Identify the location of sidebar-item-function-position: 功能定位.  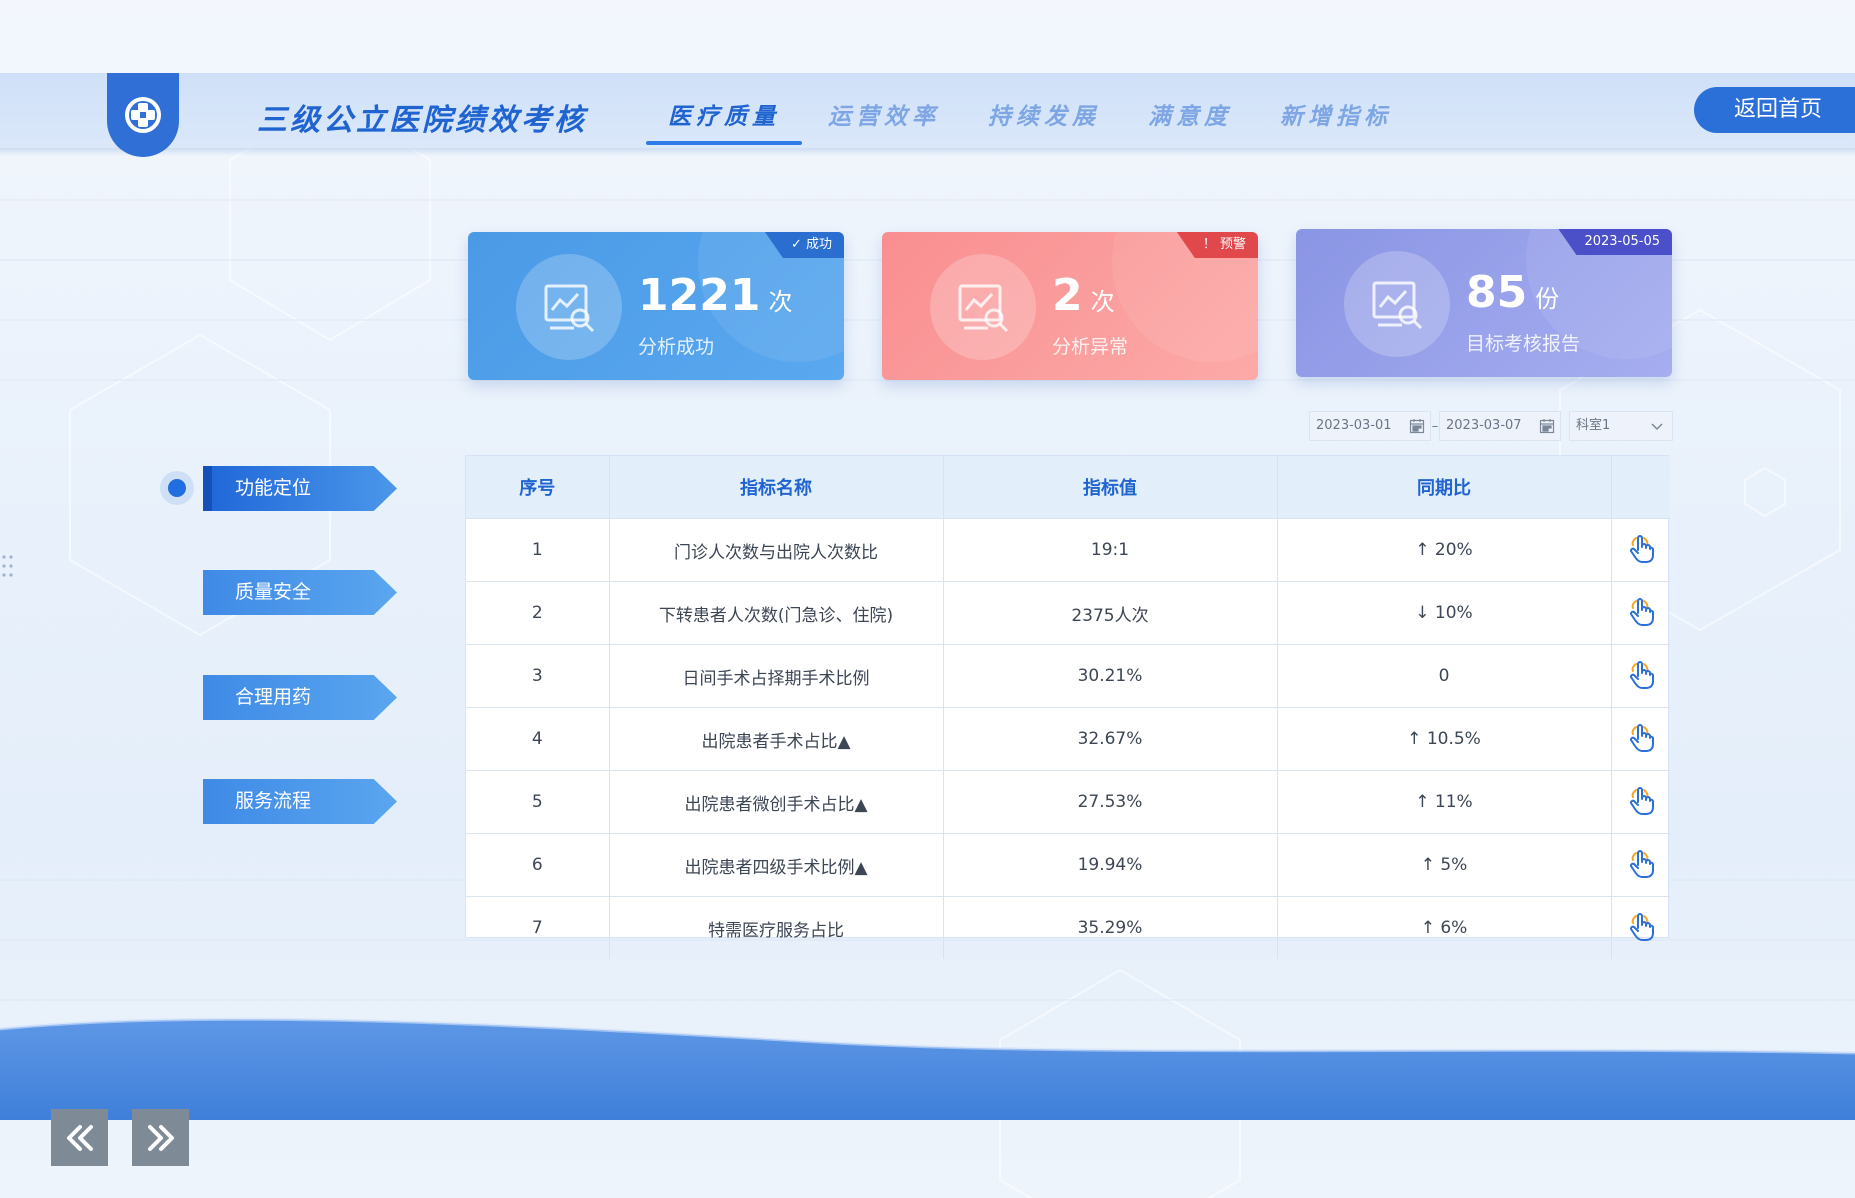
(300, 488).